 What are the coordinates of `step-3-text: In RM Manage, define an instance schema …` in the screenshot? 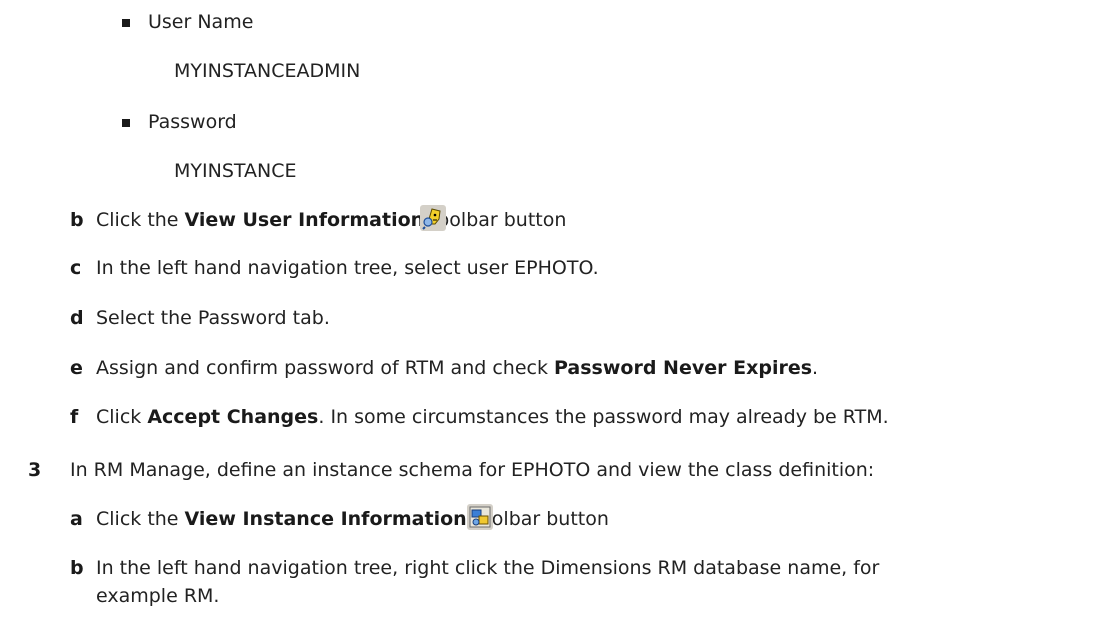 It's located at (472, 470).